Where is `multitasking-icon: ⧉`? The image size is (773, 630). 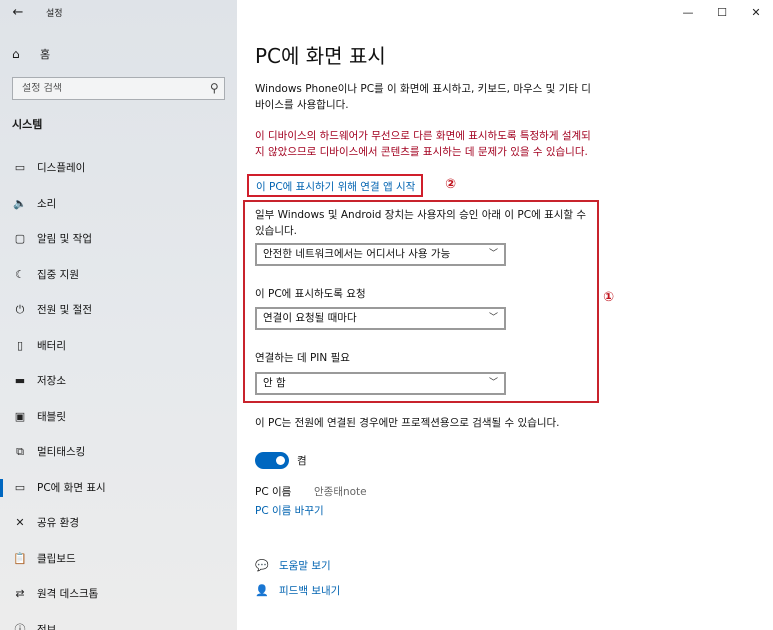
multitasking-icon: ⧉ is located at coordinates (20, 451).